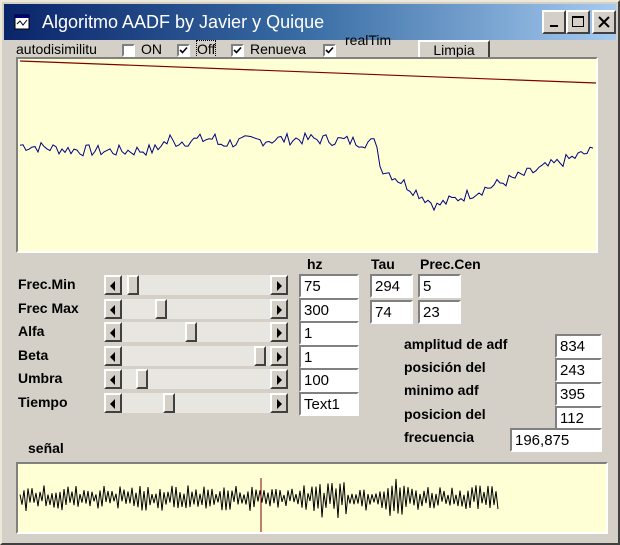  Describe the element at coordinates (183, 22) in the screenshot. I see `window-title: Algoritmo AADF by Javier y Quique` at that location.